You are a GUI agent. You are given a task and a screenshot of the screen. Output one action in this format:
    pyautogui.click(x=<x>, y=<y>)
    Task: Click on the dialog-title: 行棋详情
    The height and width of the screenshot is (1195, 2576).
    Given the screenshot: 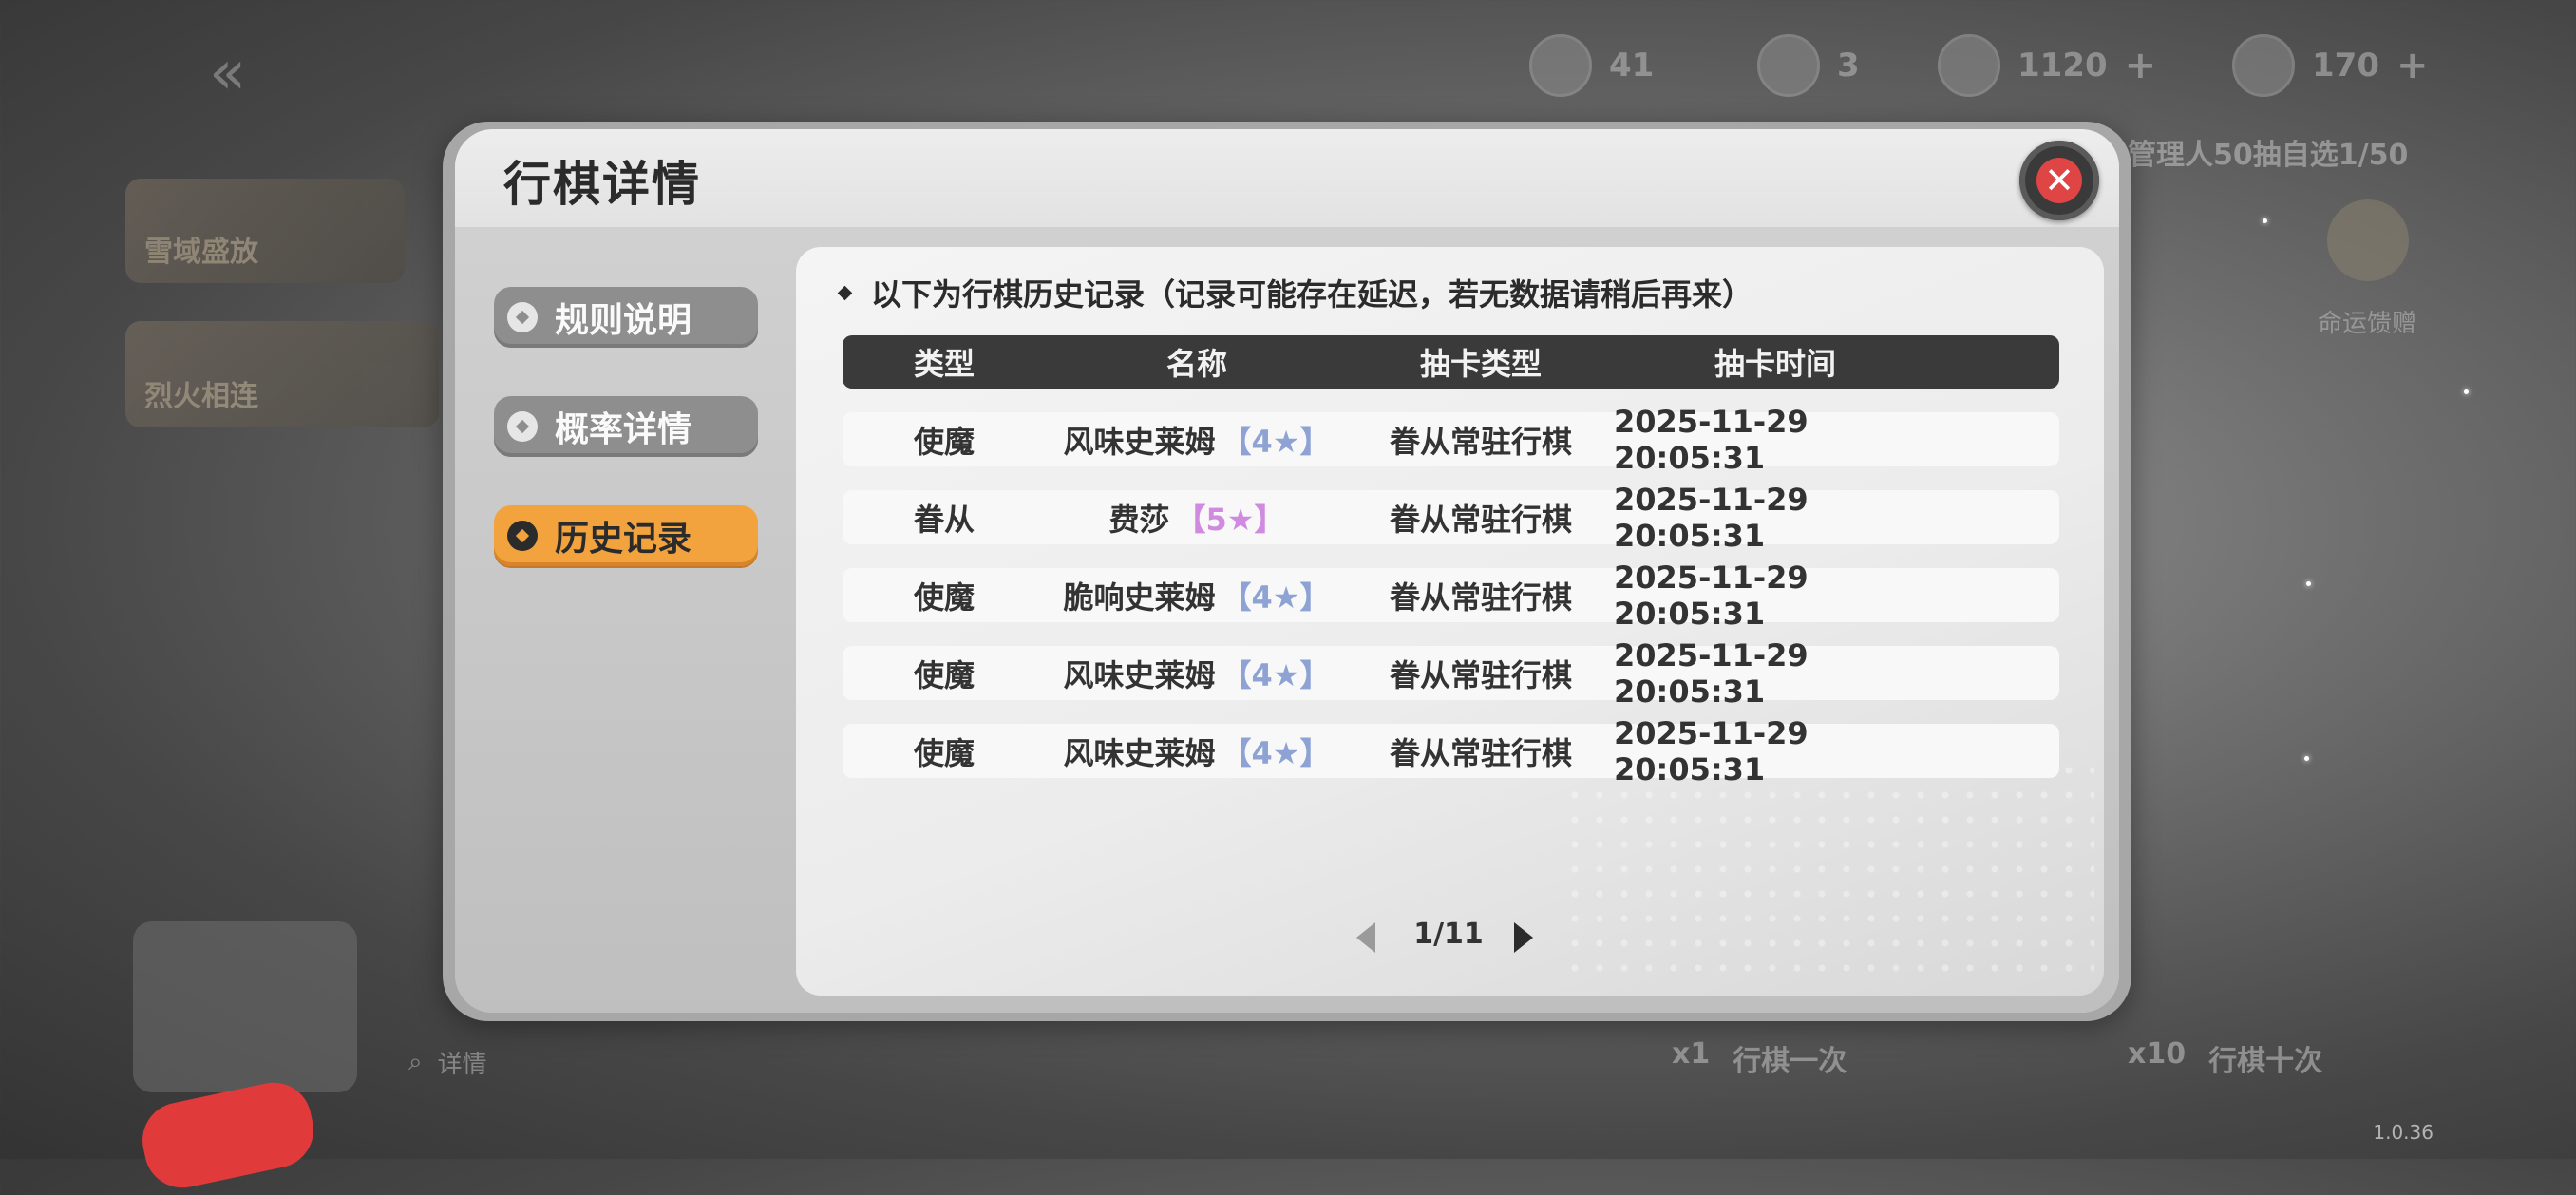 What is the action you would take?
    pyautogui.click(x=602, y=184)
    